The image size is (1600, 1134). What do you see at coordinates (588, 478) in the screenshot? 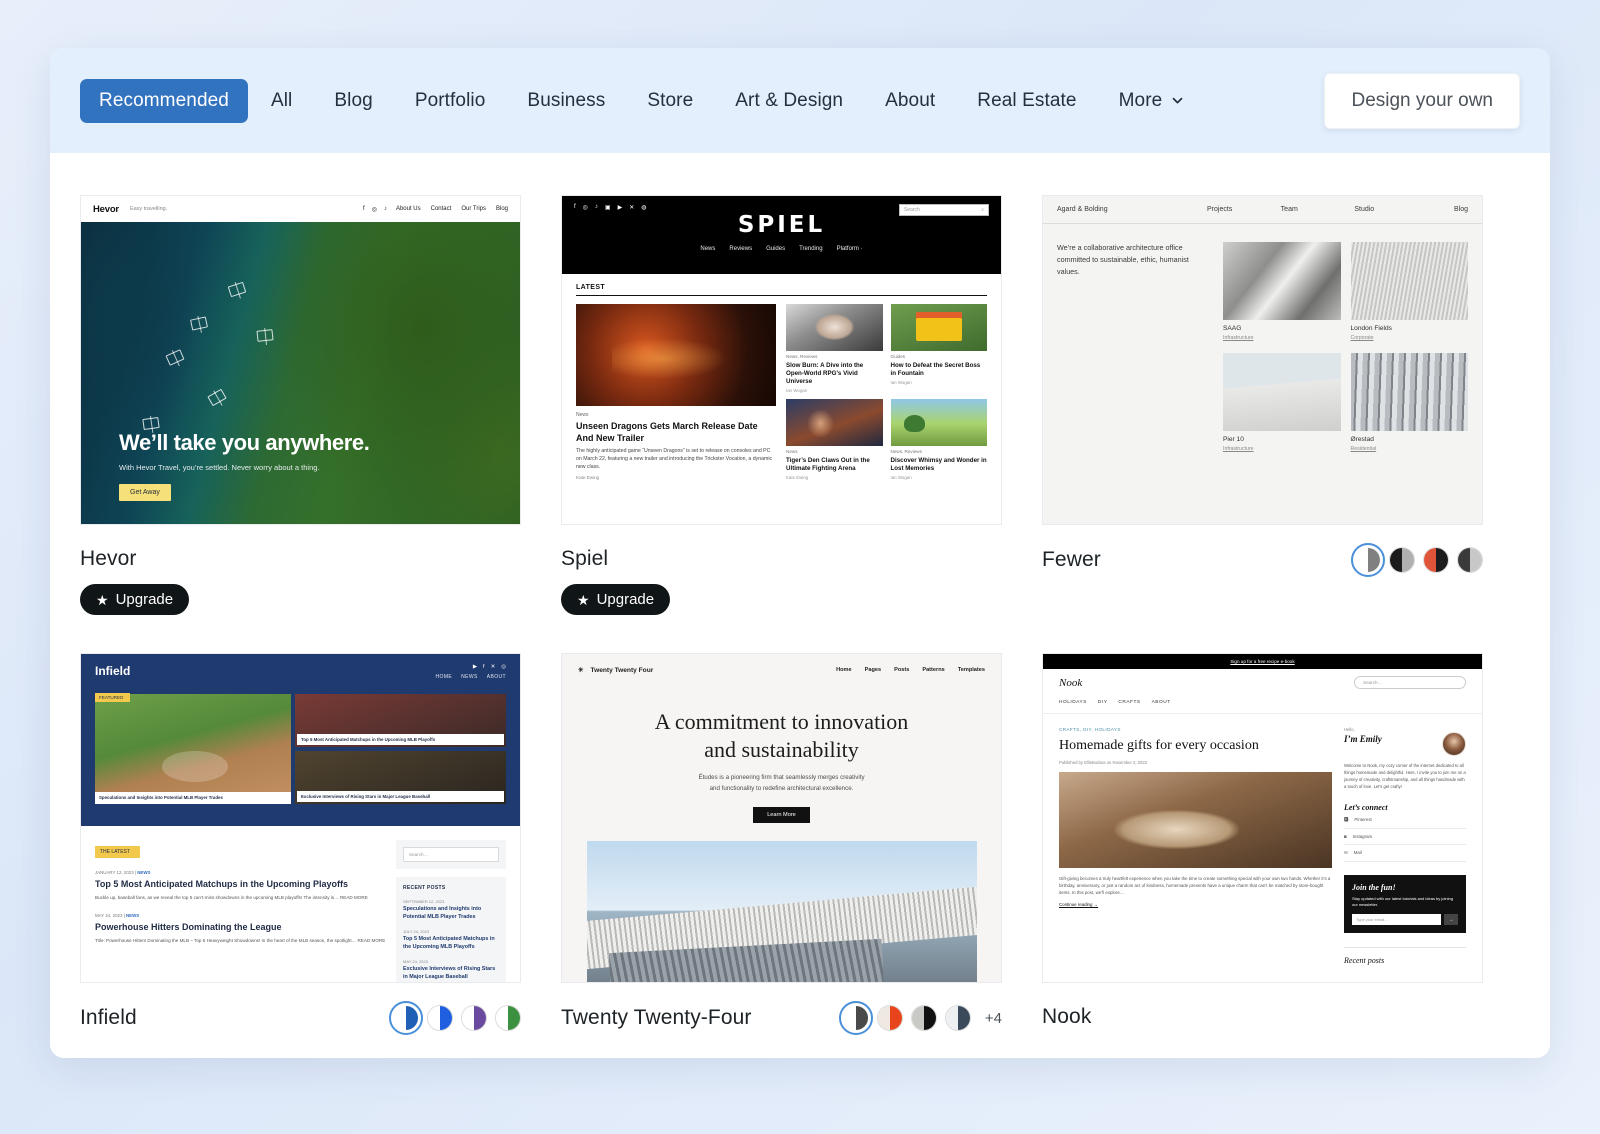
I see `spiel-hero-byline: Kate Ewing` at bounding box center [588, 478].